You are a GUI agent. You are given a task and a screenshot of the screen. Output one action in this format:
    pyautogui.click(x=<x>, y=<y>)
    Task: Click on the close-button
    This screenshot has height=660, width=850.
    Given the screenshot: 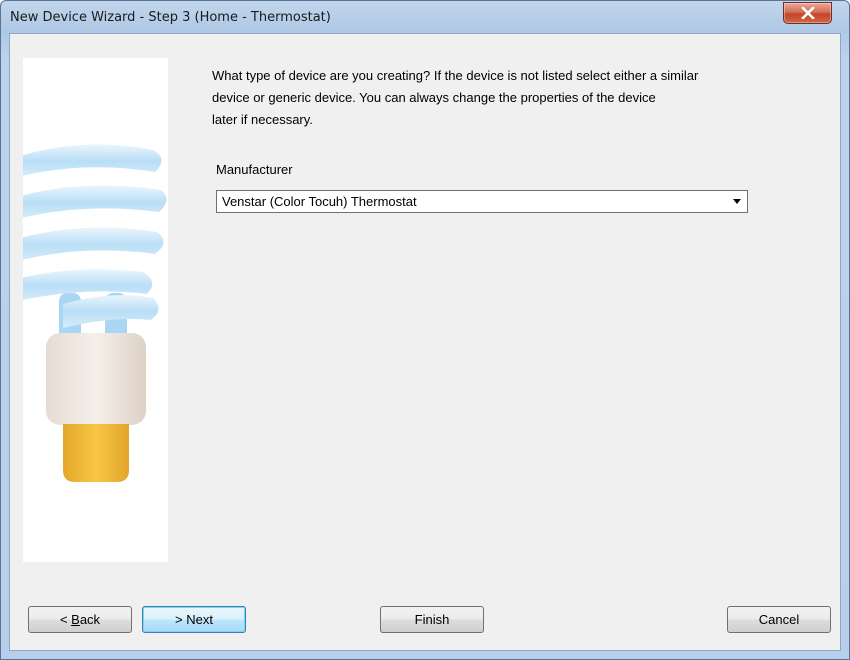 What is the action you would take?
    pyautogui.click(x=807, y=13)
    